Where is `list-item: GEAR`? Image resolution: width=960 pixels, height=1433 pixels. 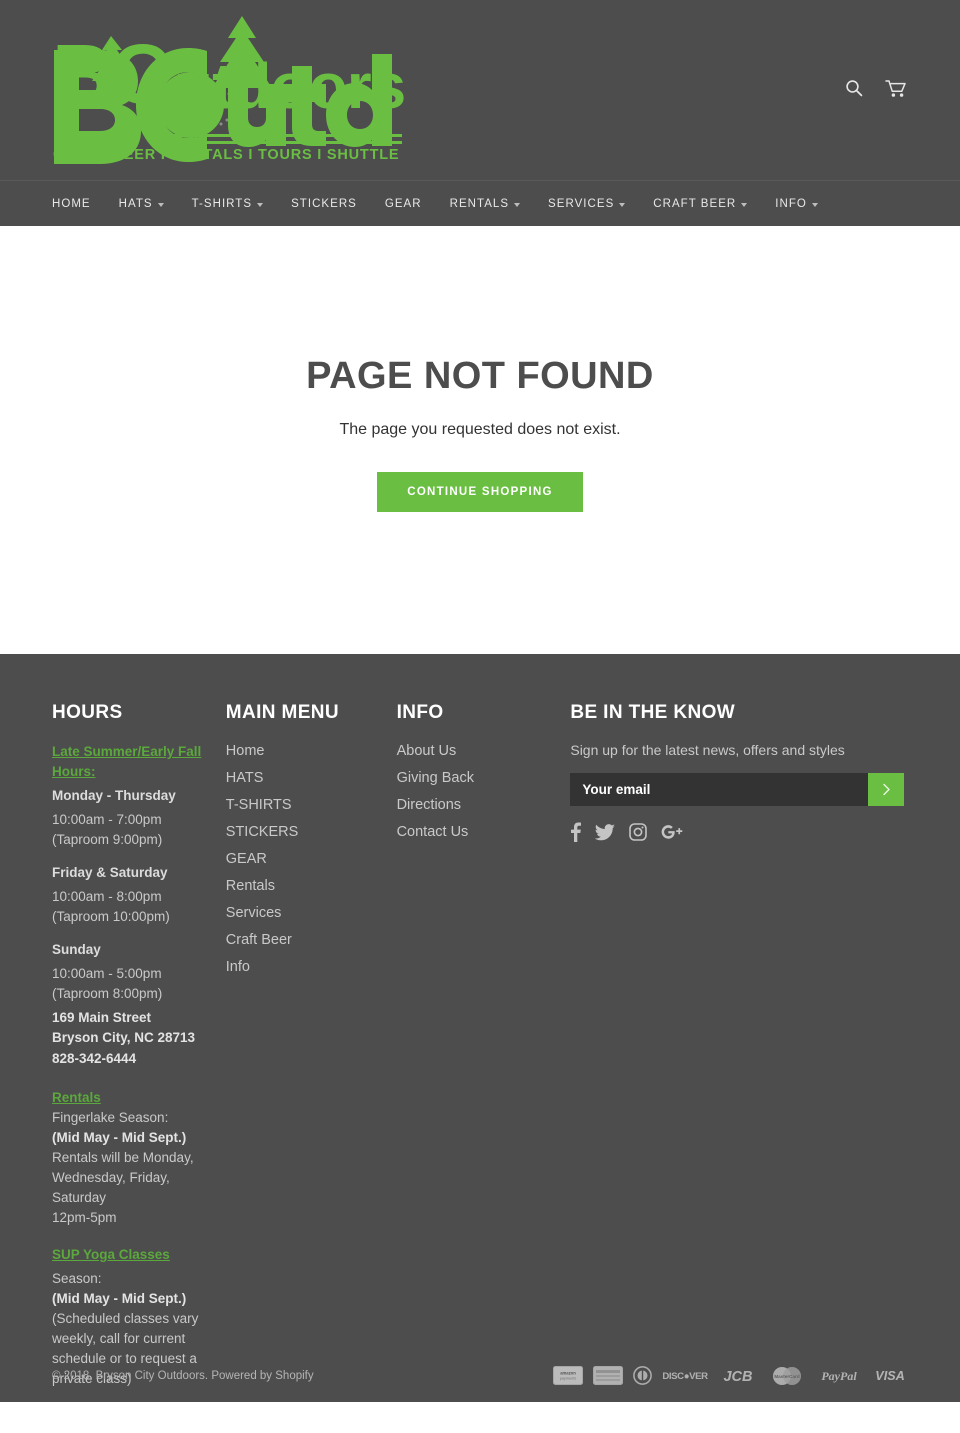
list-item: GEAR is located at coordinates (311, 859).